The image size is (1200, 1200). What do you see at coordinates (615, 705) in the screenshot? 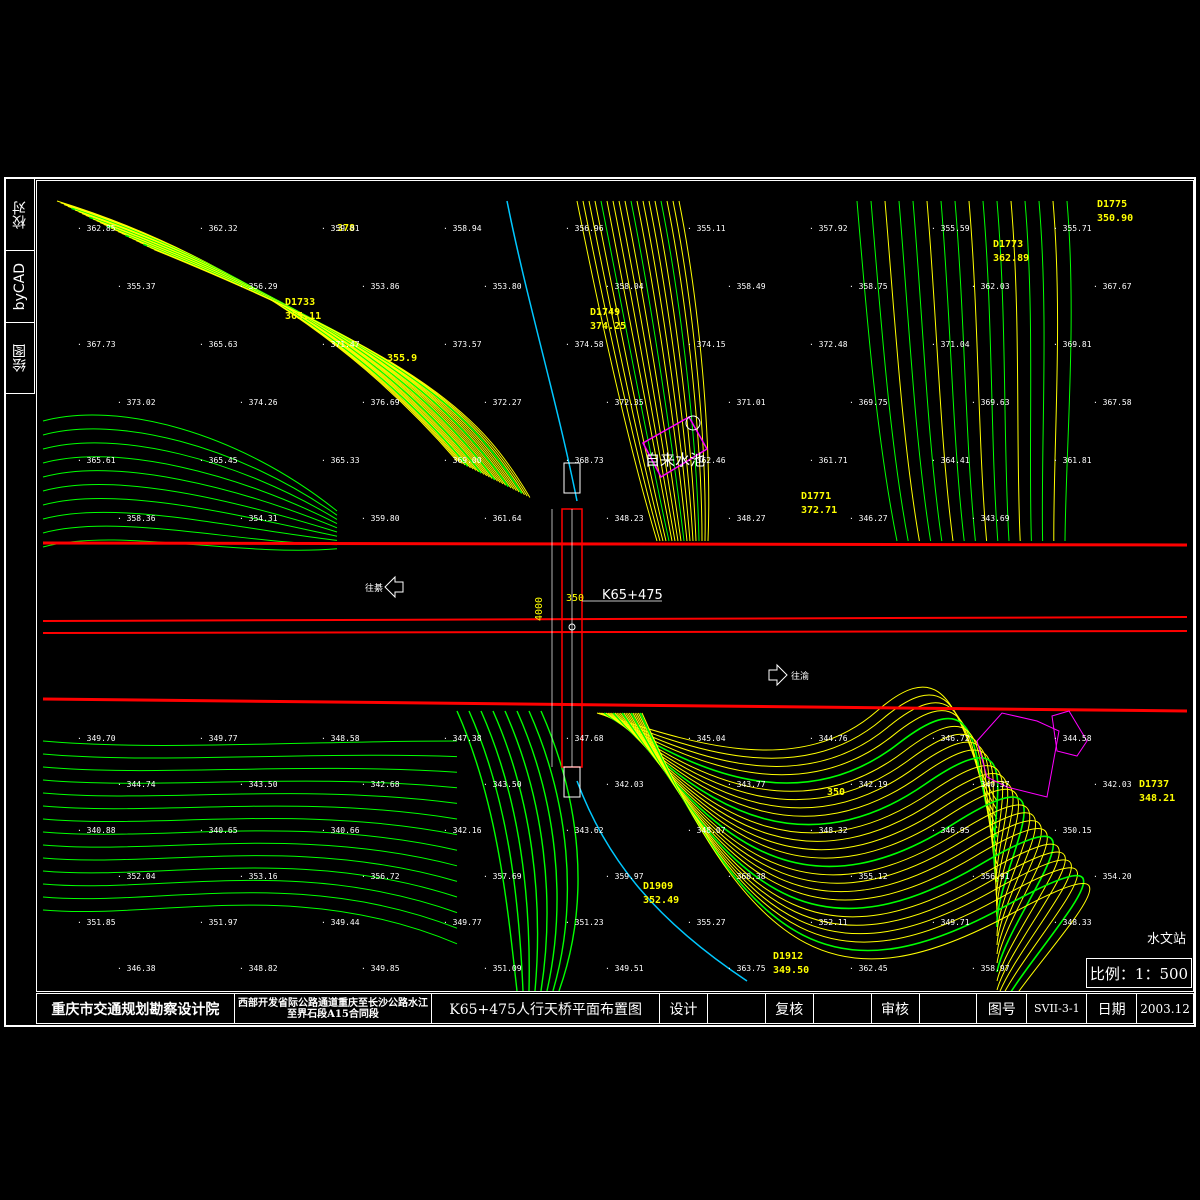
I see `road-edge-south` at bounding box center [615, 705].